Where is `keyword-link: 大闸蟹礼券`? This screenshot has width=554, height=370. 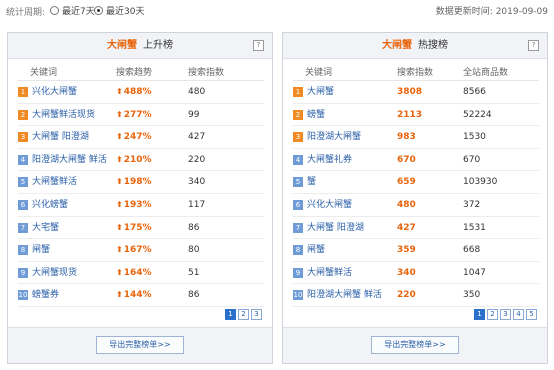
keyword-link: 大闸蟹礼券 is located at coordinates (329, 160).